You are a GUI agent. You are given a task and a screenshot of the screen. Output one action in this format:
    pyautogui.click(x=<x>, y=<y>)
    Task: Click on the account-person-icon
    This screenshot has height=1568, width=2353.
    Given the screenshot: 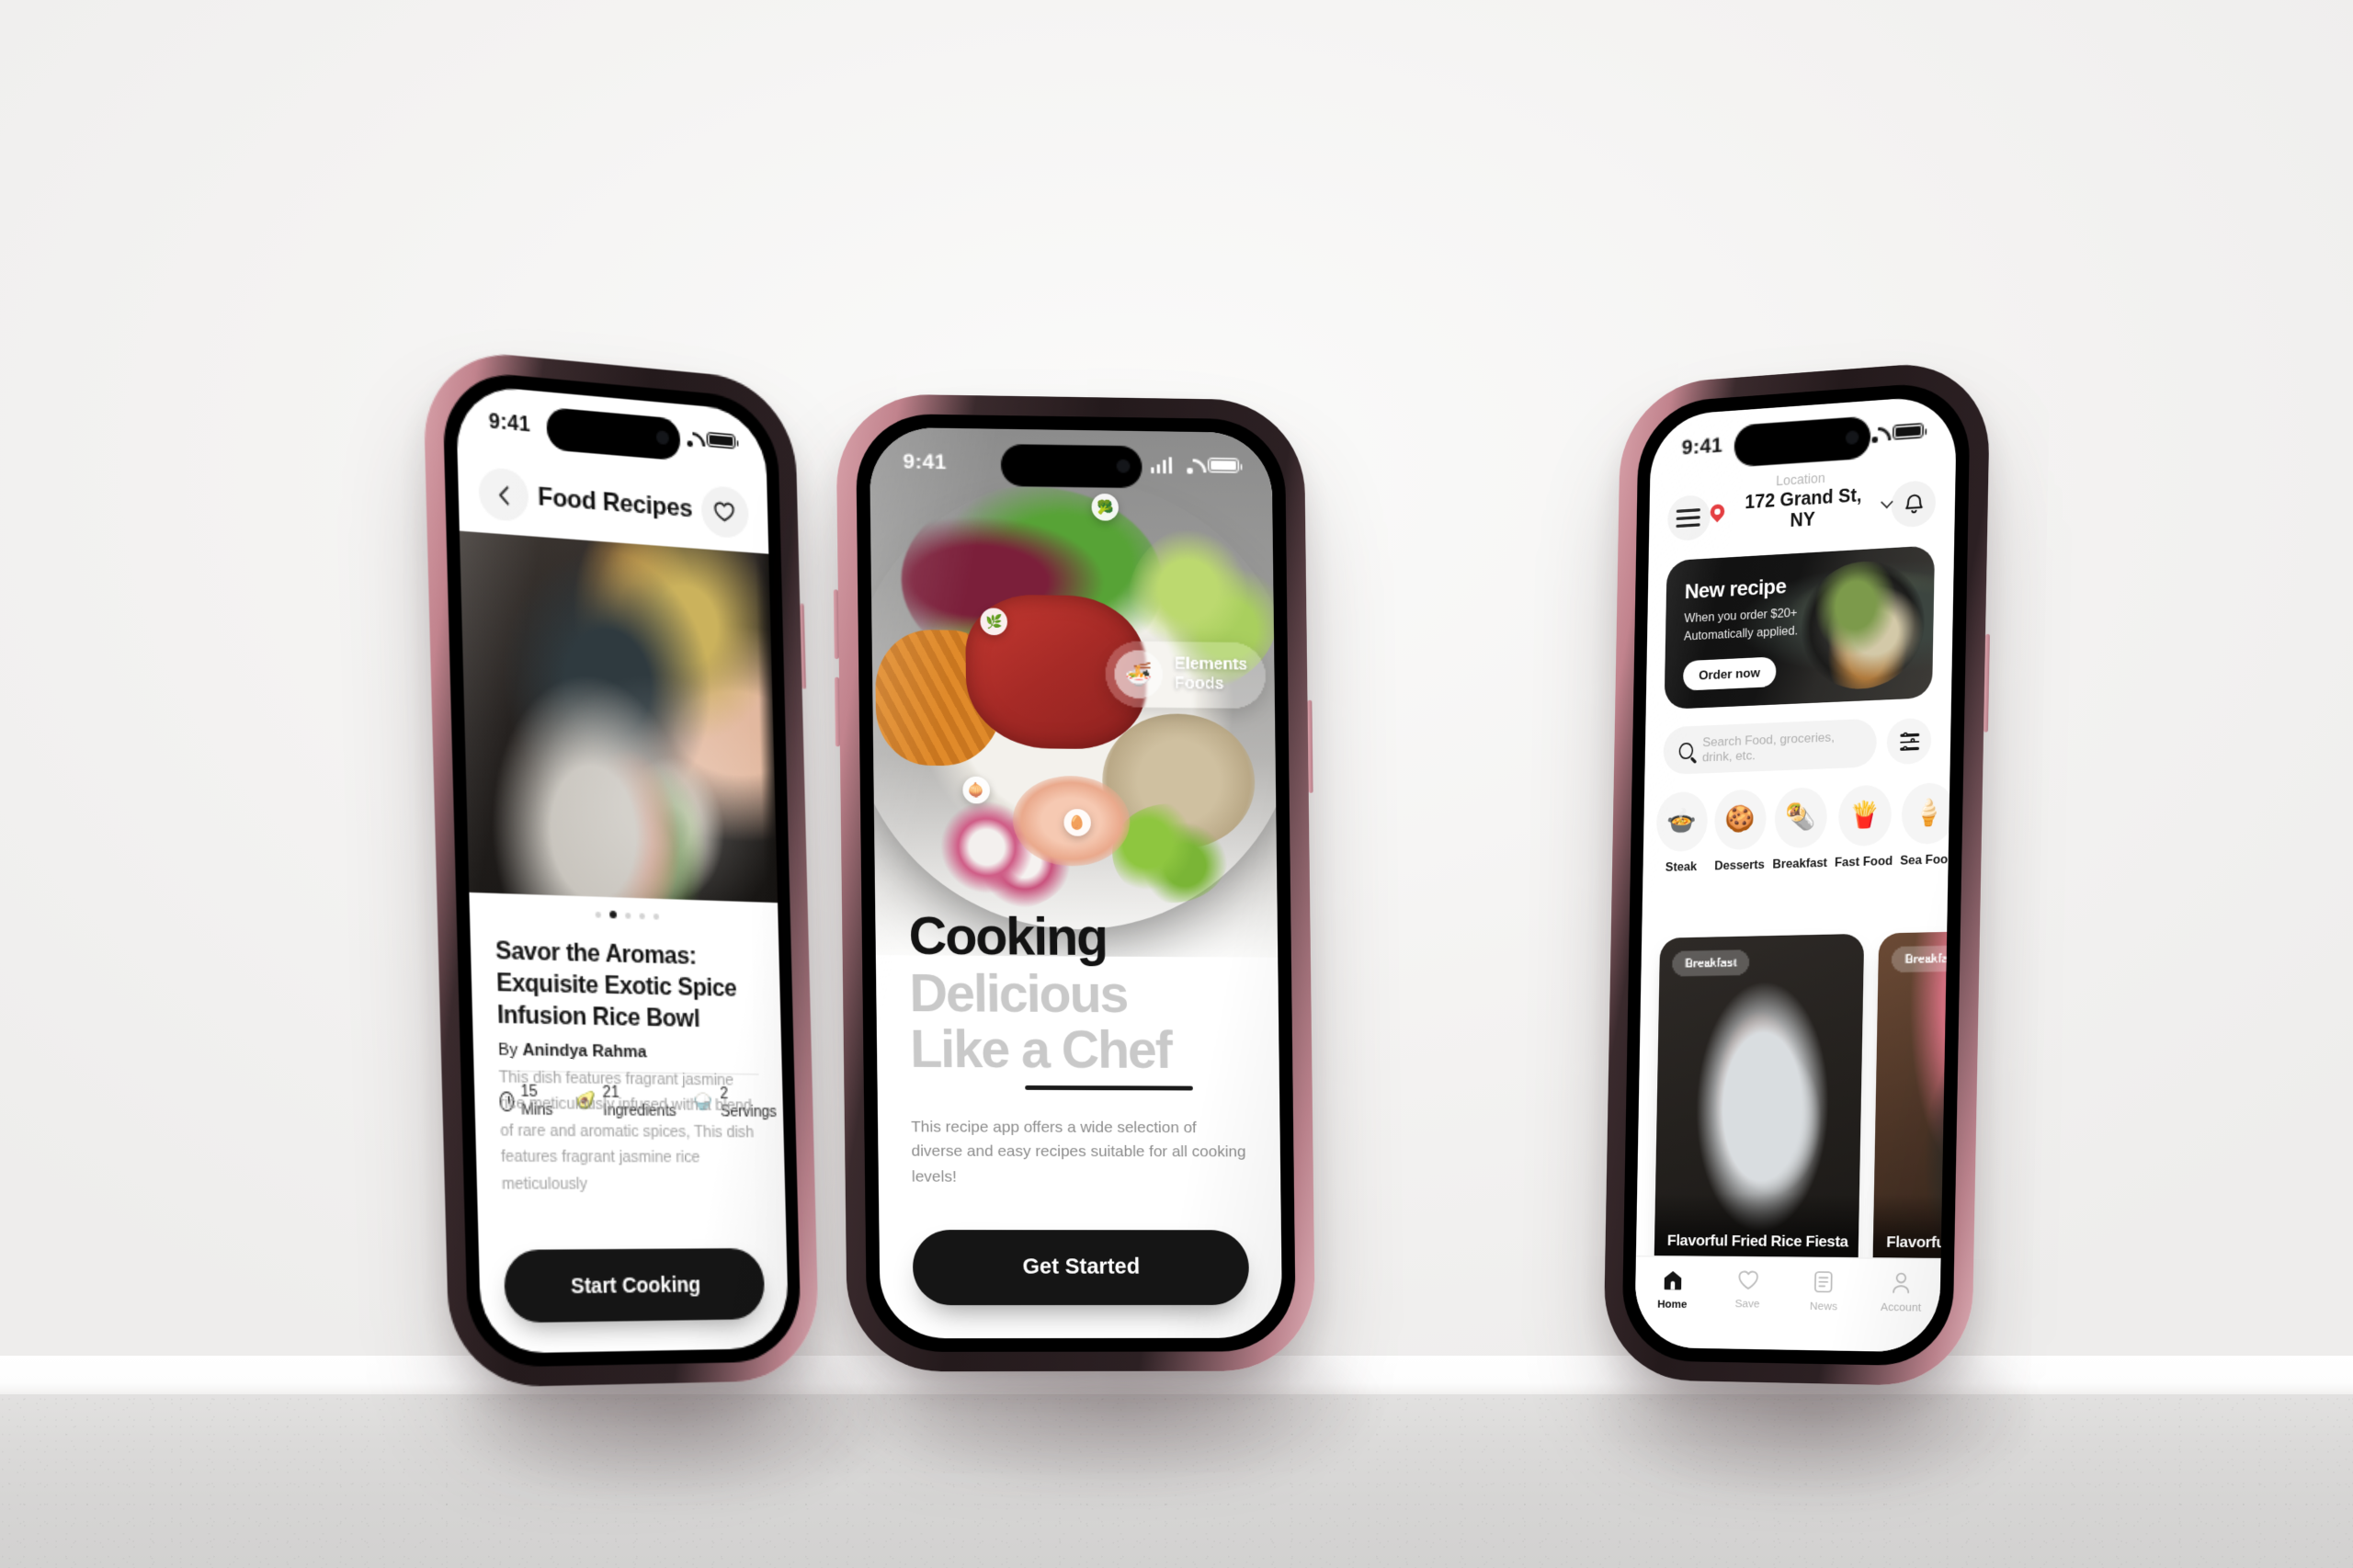 What is the action you would take?
    pyautogui.click(x=1901, y=1282)
    